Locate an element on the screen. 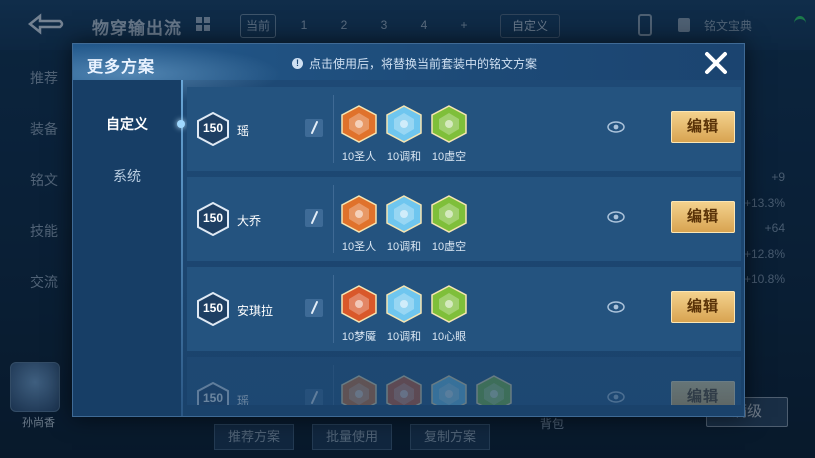 The width and height of the screenshot is (815, 458). notice-text: ! 点击使用后，将替换当前套装中的铭文方案 is located at coordinates (414, 63).